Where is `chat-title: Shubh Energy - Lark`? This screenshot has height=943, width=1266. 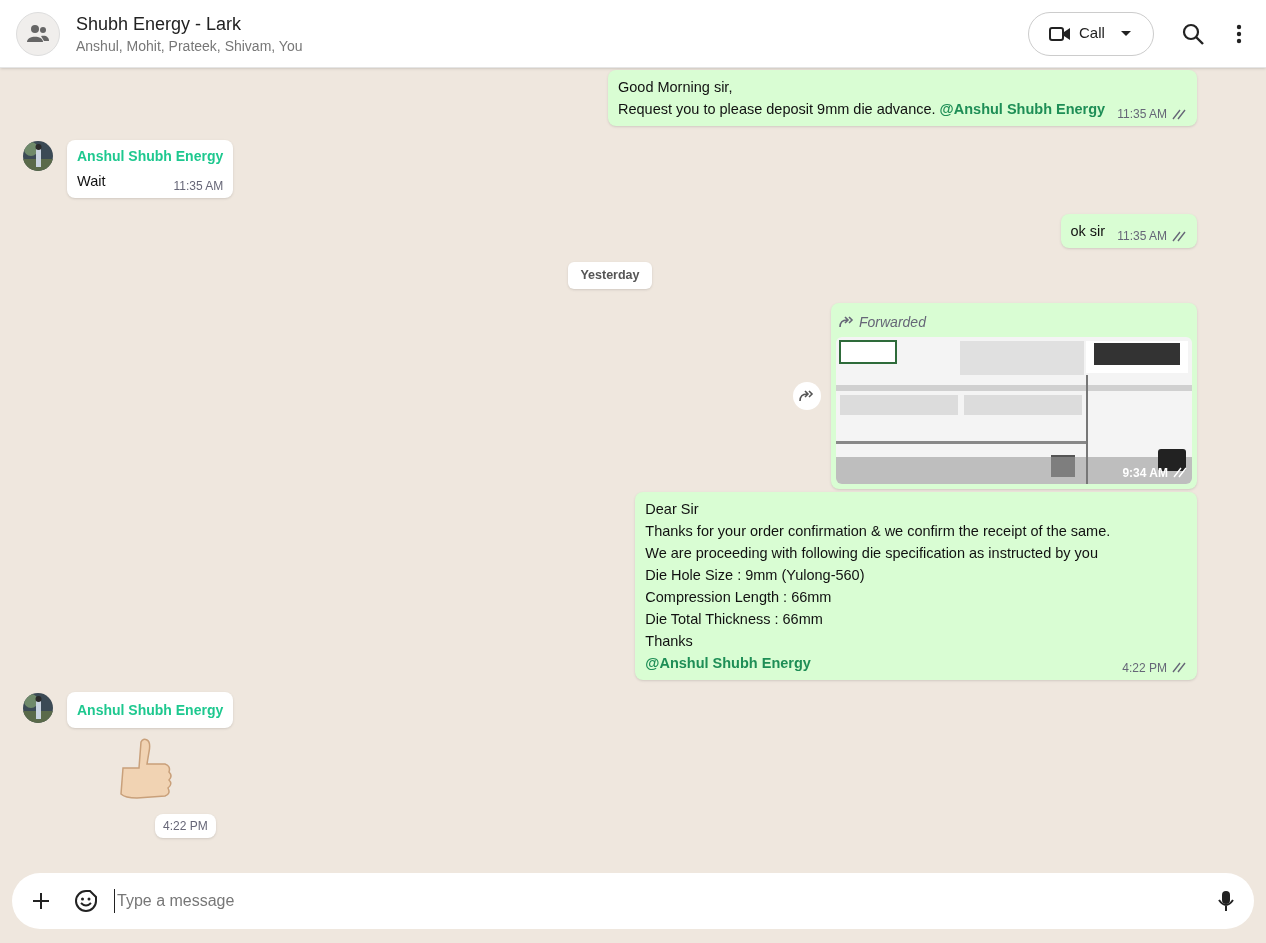
chat-title: Shubh Energy - Lark is located at coordinates (159, 24).